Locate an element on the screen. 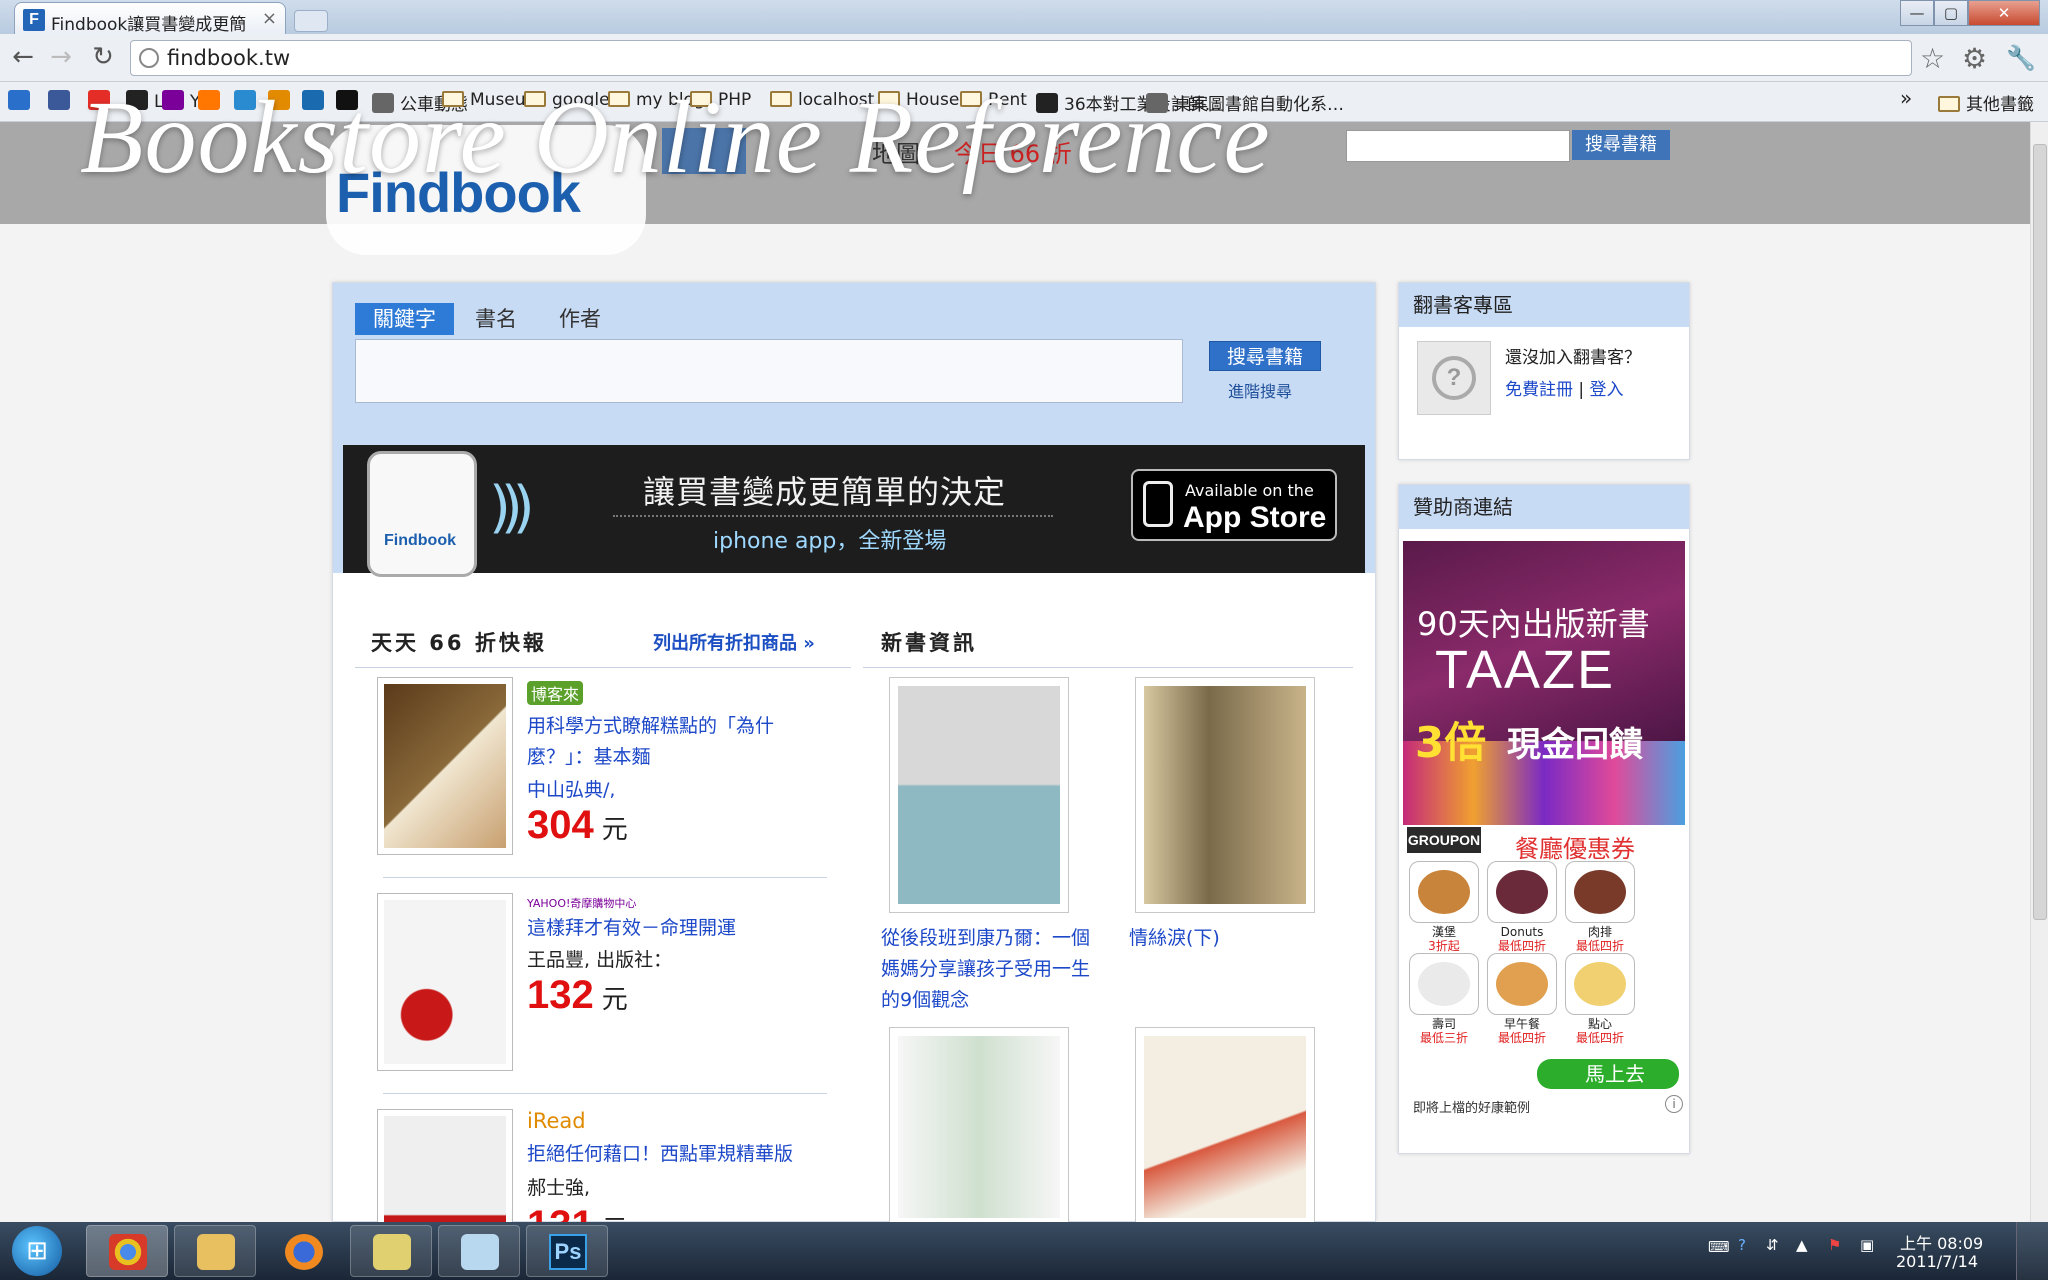  price-value: 132 is located at coordinates (560, 995).